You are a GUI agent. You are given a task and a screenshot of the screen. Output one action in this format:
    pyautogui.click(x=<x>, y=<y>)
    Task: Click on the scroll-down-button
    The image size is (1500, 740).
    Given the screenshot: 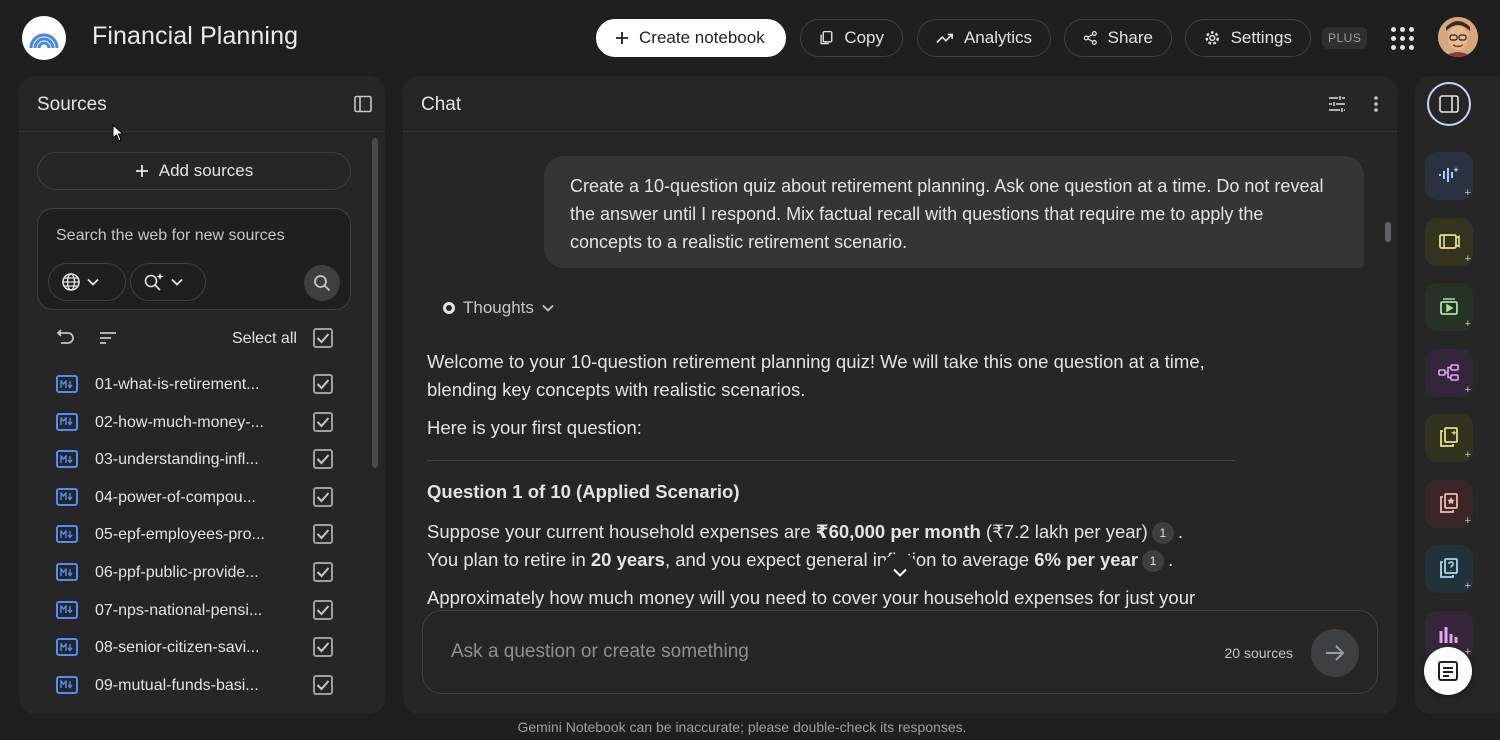 What is the action you would take?
    pyautogui.click(x=900, y=572)
    